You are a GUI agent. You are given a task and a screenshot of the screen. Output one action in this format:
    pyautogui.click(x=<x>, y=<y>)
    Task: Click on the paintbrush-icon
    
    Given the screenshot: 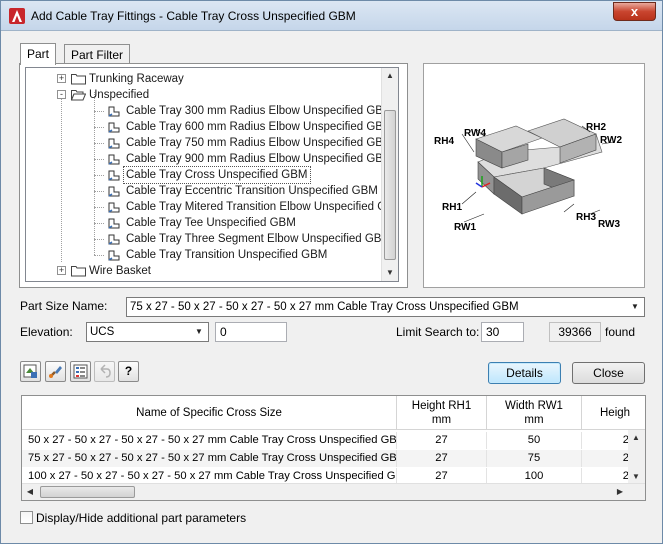 What is the action you would take?
    pyautogui.click(x=55, y=372)
    